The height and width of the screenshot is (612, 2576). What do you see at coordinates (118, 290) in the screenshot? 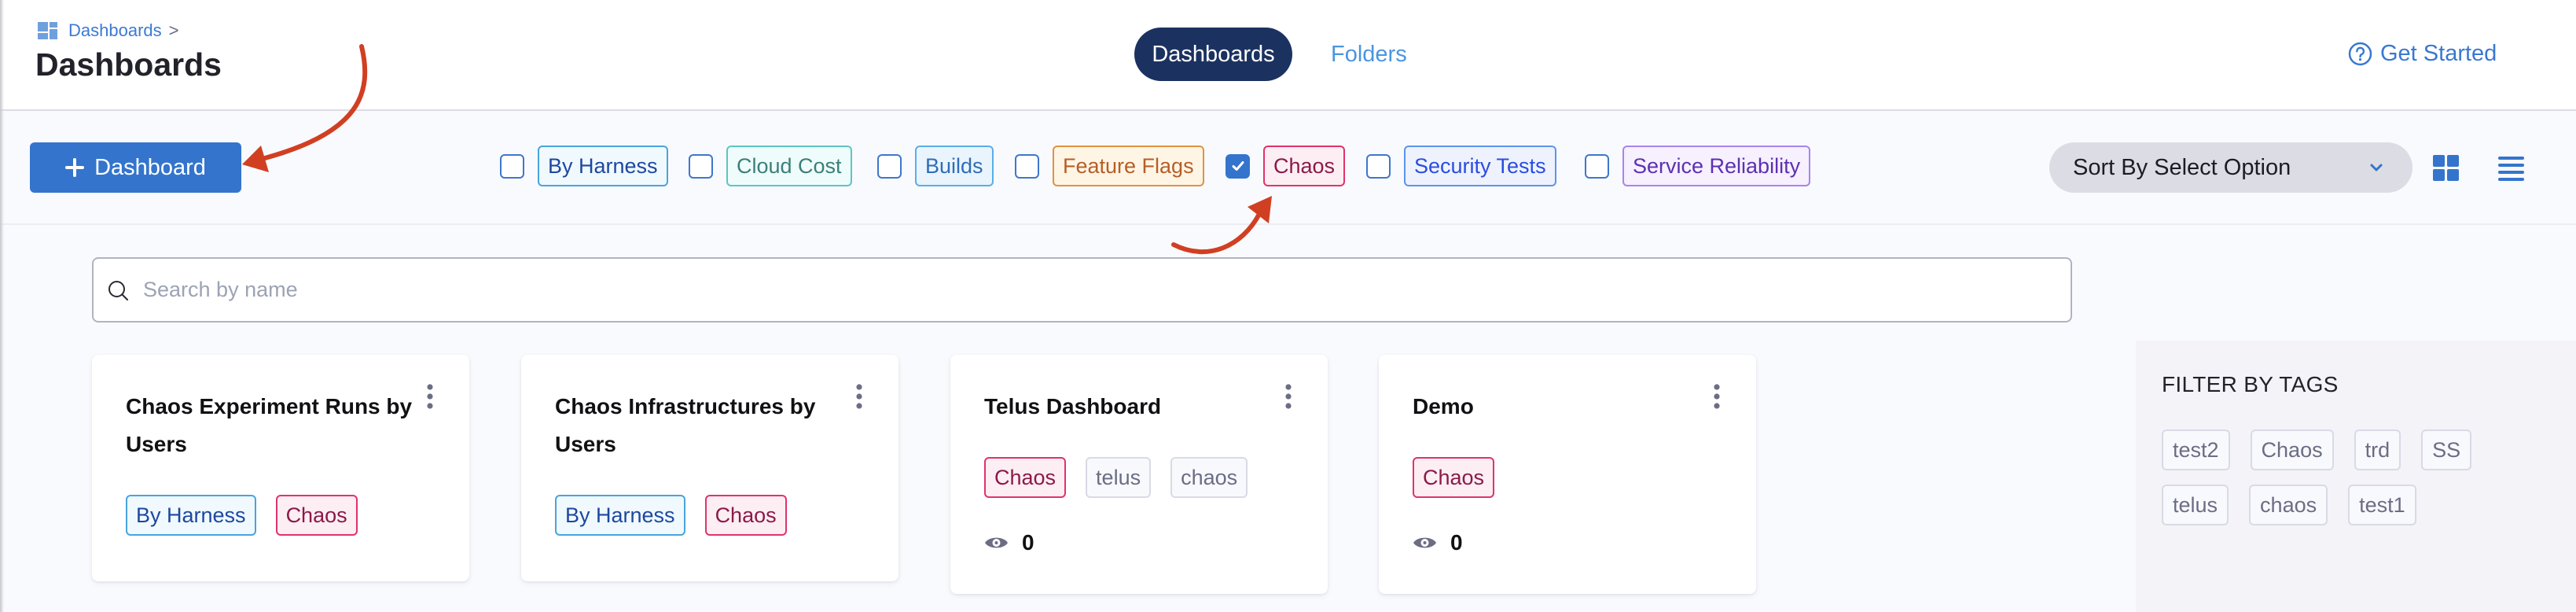
I see `search-icon` at bounding box center [118, 290].